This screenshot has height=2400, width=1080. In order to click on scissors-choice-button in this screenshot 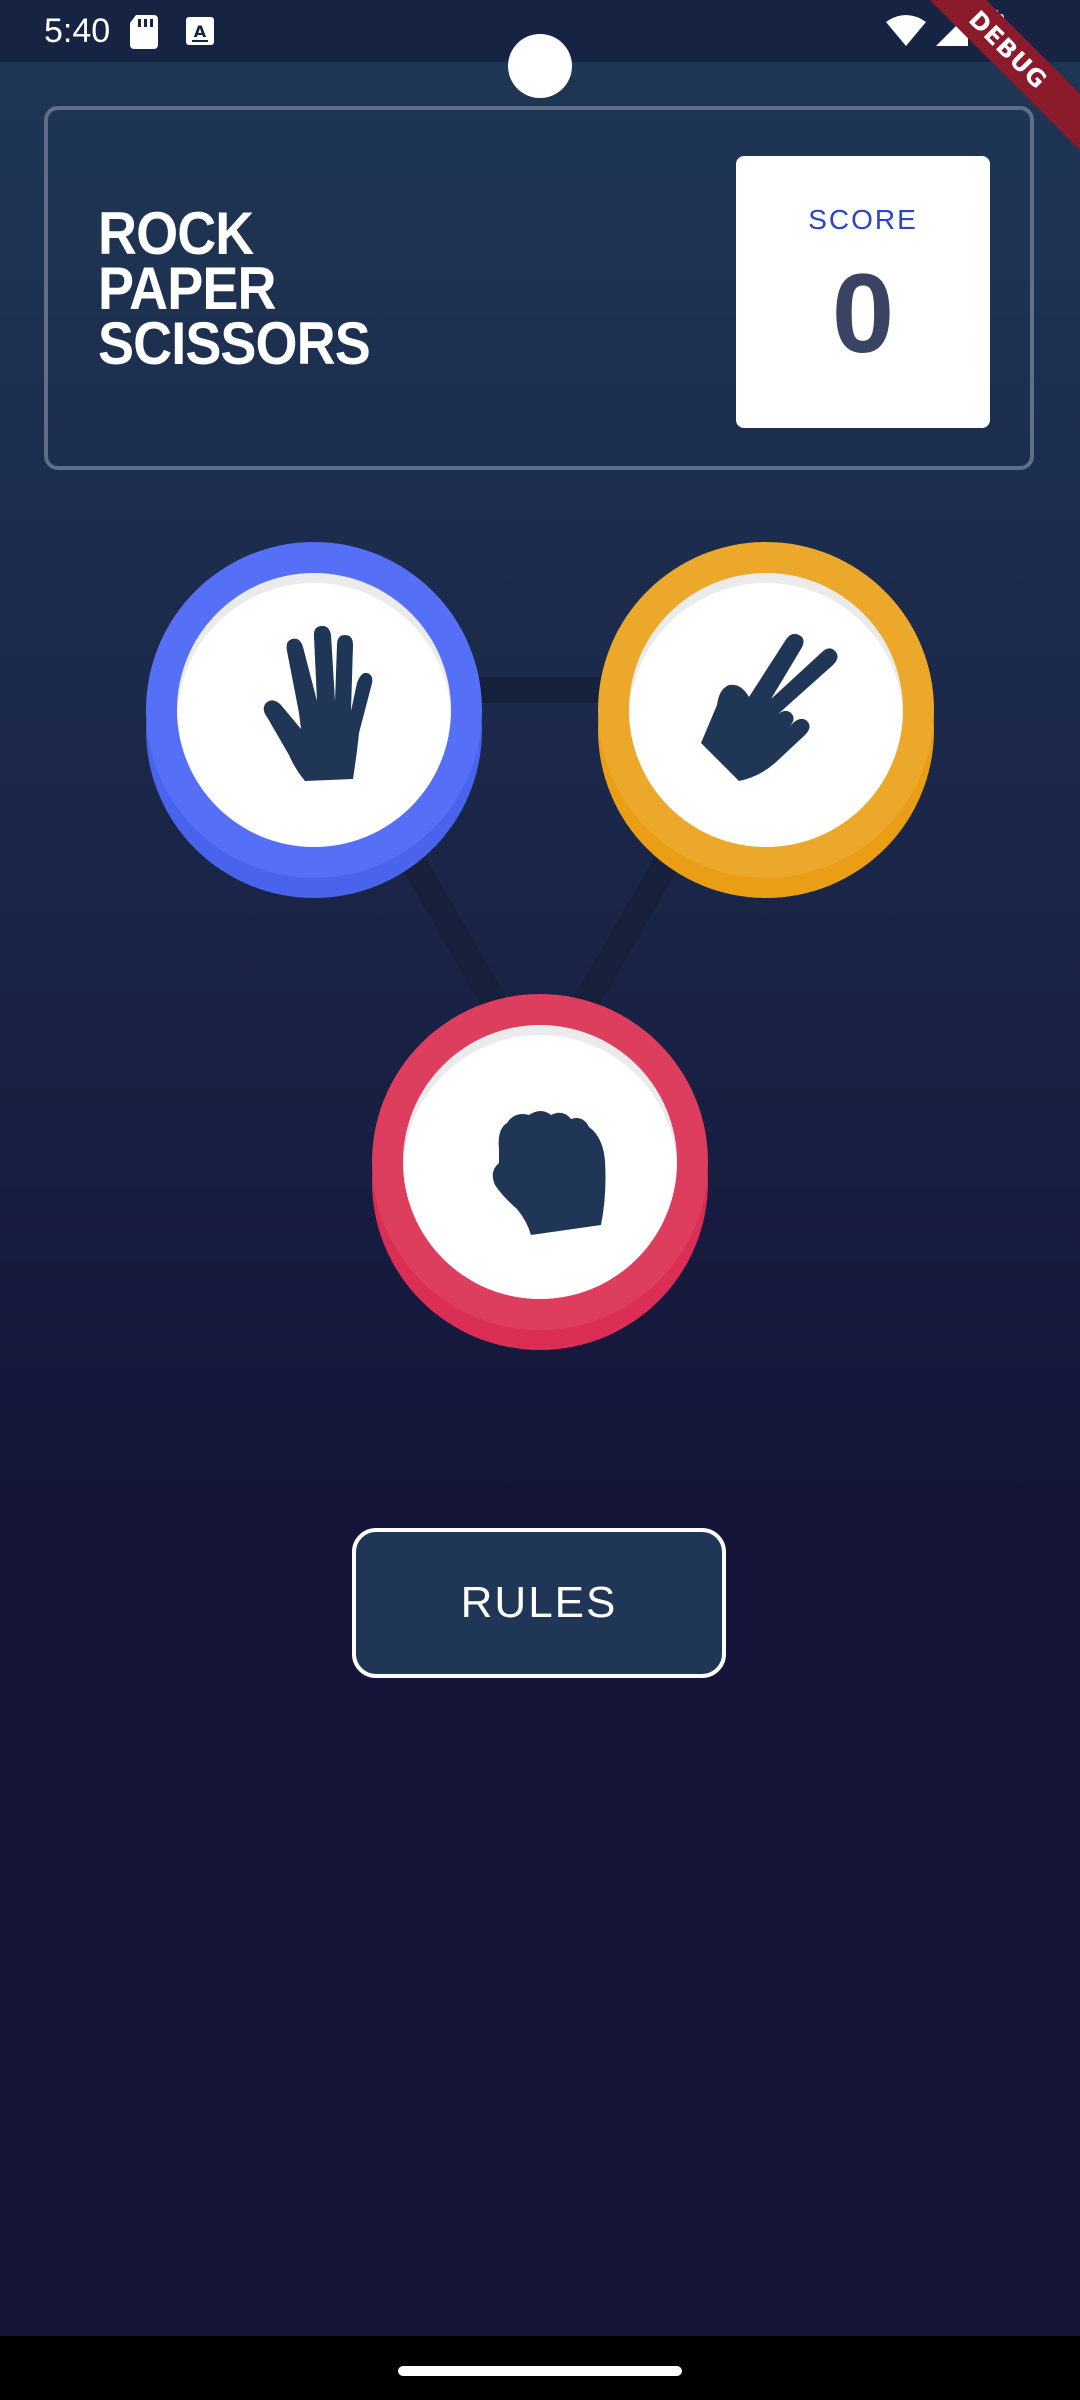, I will do `click(766, 720)`.